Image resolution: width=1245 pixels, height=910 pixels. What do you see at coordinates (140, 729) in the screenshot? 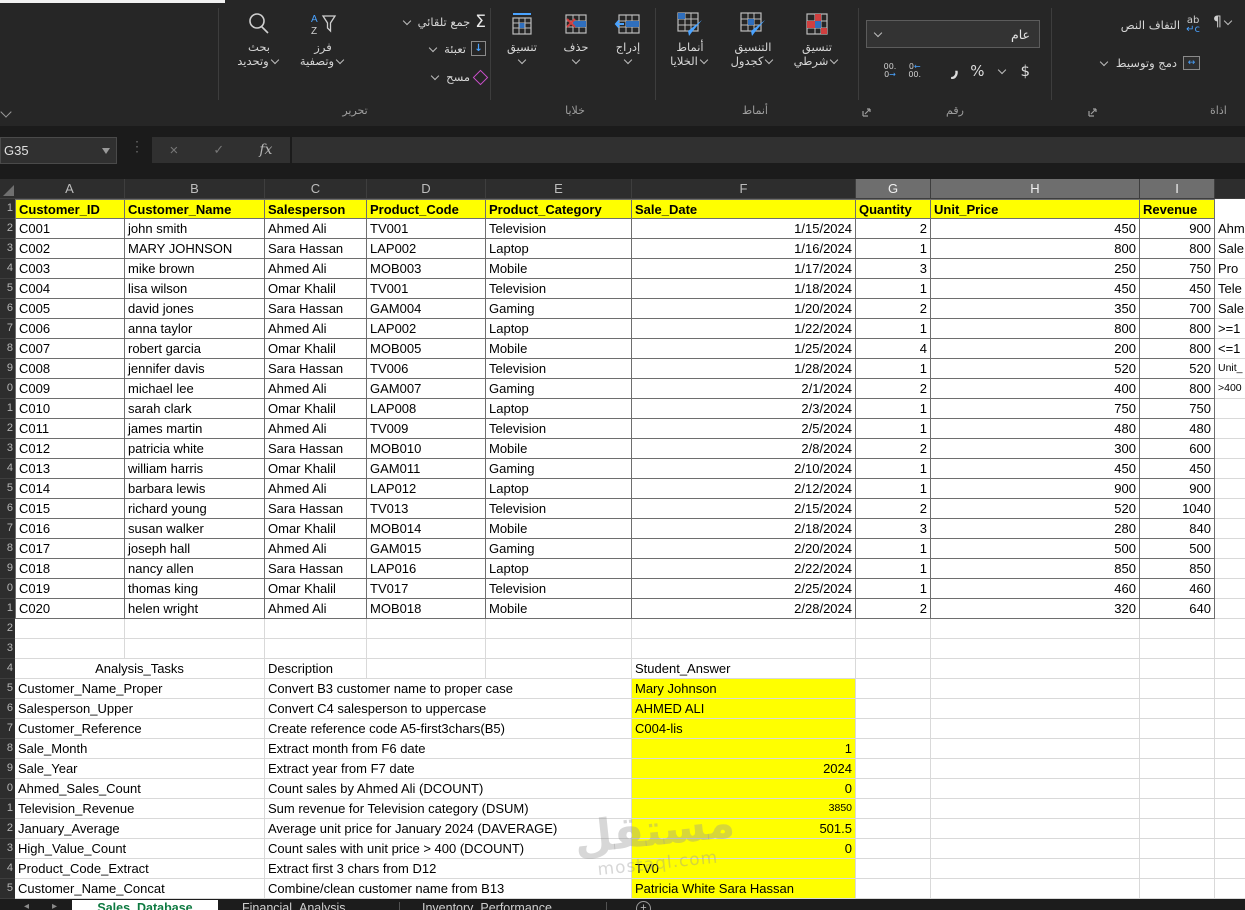
I see `analysis-task-name-cell: Customer_Reference` at bounding box center [140, 729].